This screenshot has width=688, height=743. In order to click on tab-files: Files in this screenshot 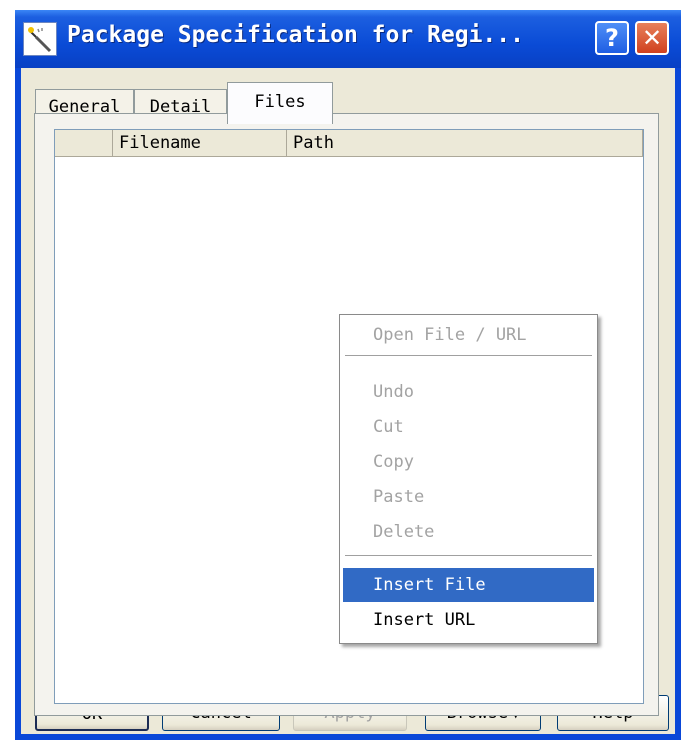, I will do `click(280, 103)`.